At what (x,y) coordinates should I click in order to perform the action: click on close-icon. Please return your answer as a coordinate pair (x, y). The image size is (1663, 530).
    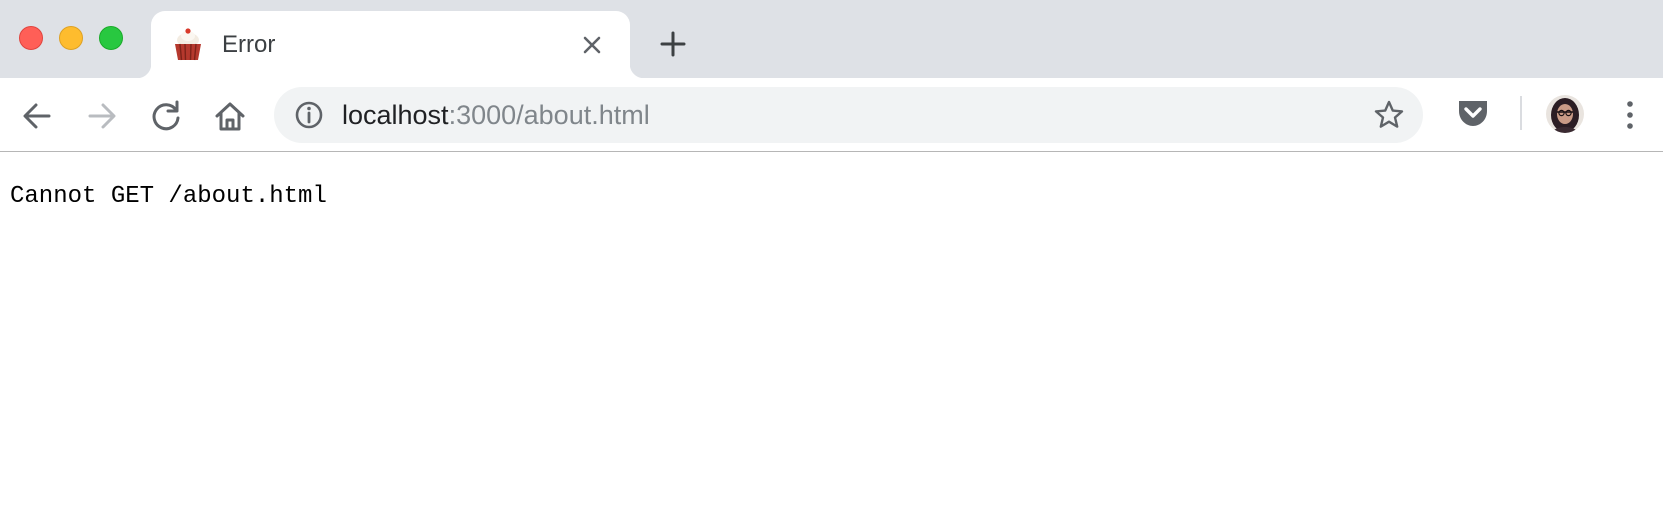
    Looking at the image, I should click on (592, 45).